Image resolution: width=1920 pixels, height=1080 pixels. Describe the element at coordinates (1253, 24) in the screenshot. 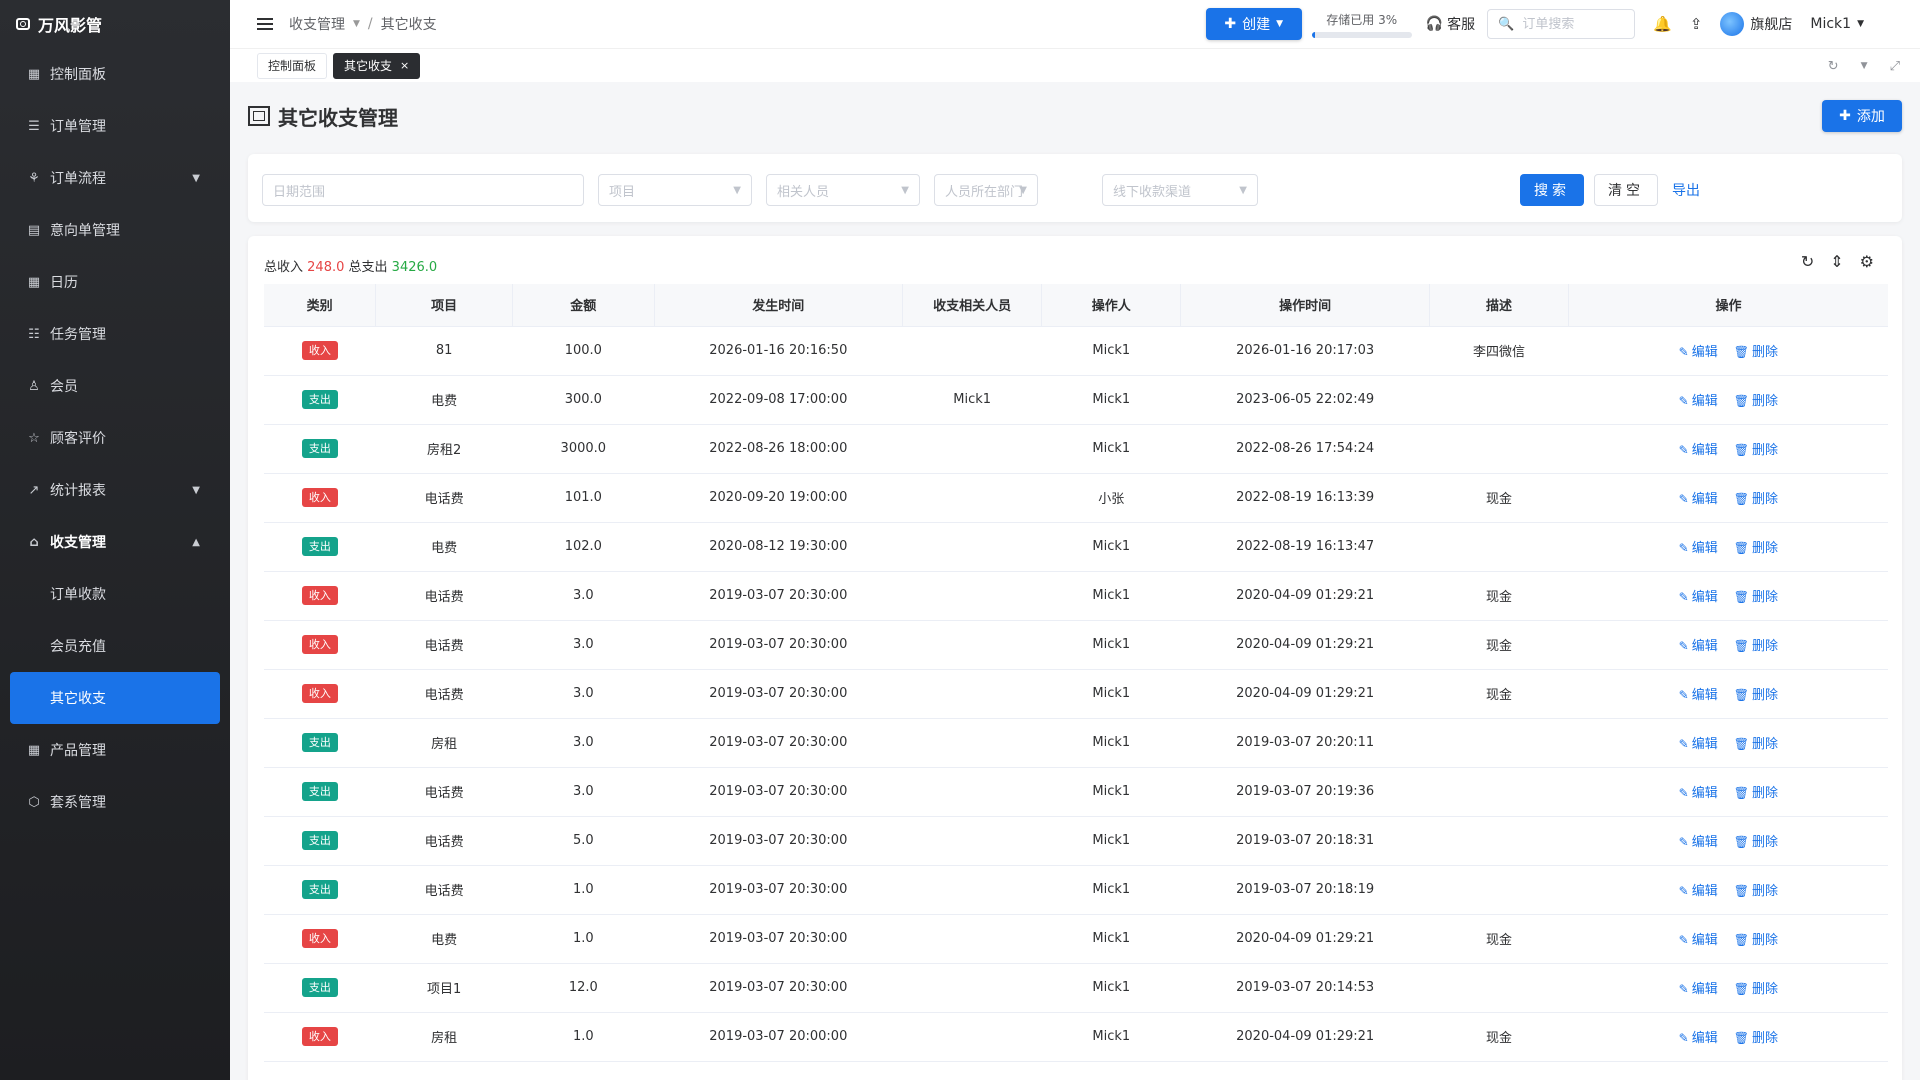

I see `create-button: ✚ 创建 ▼` at that location.